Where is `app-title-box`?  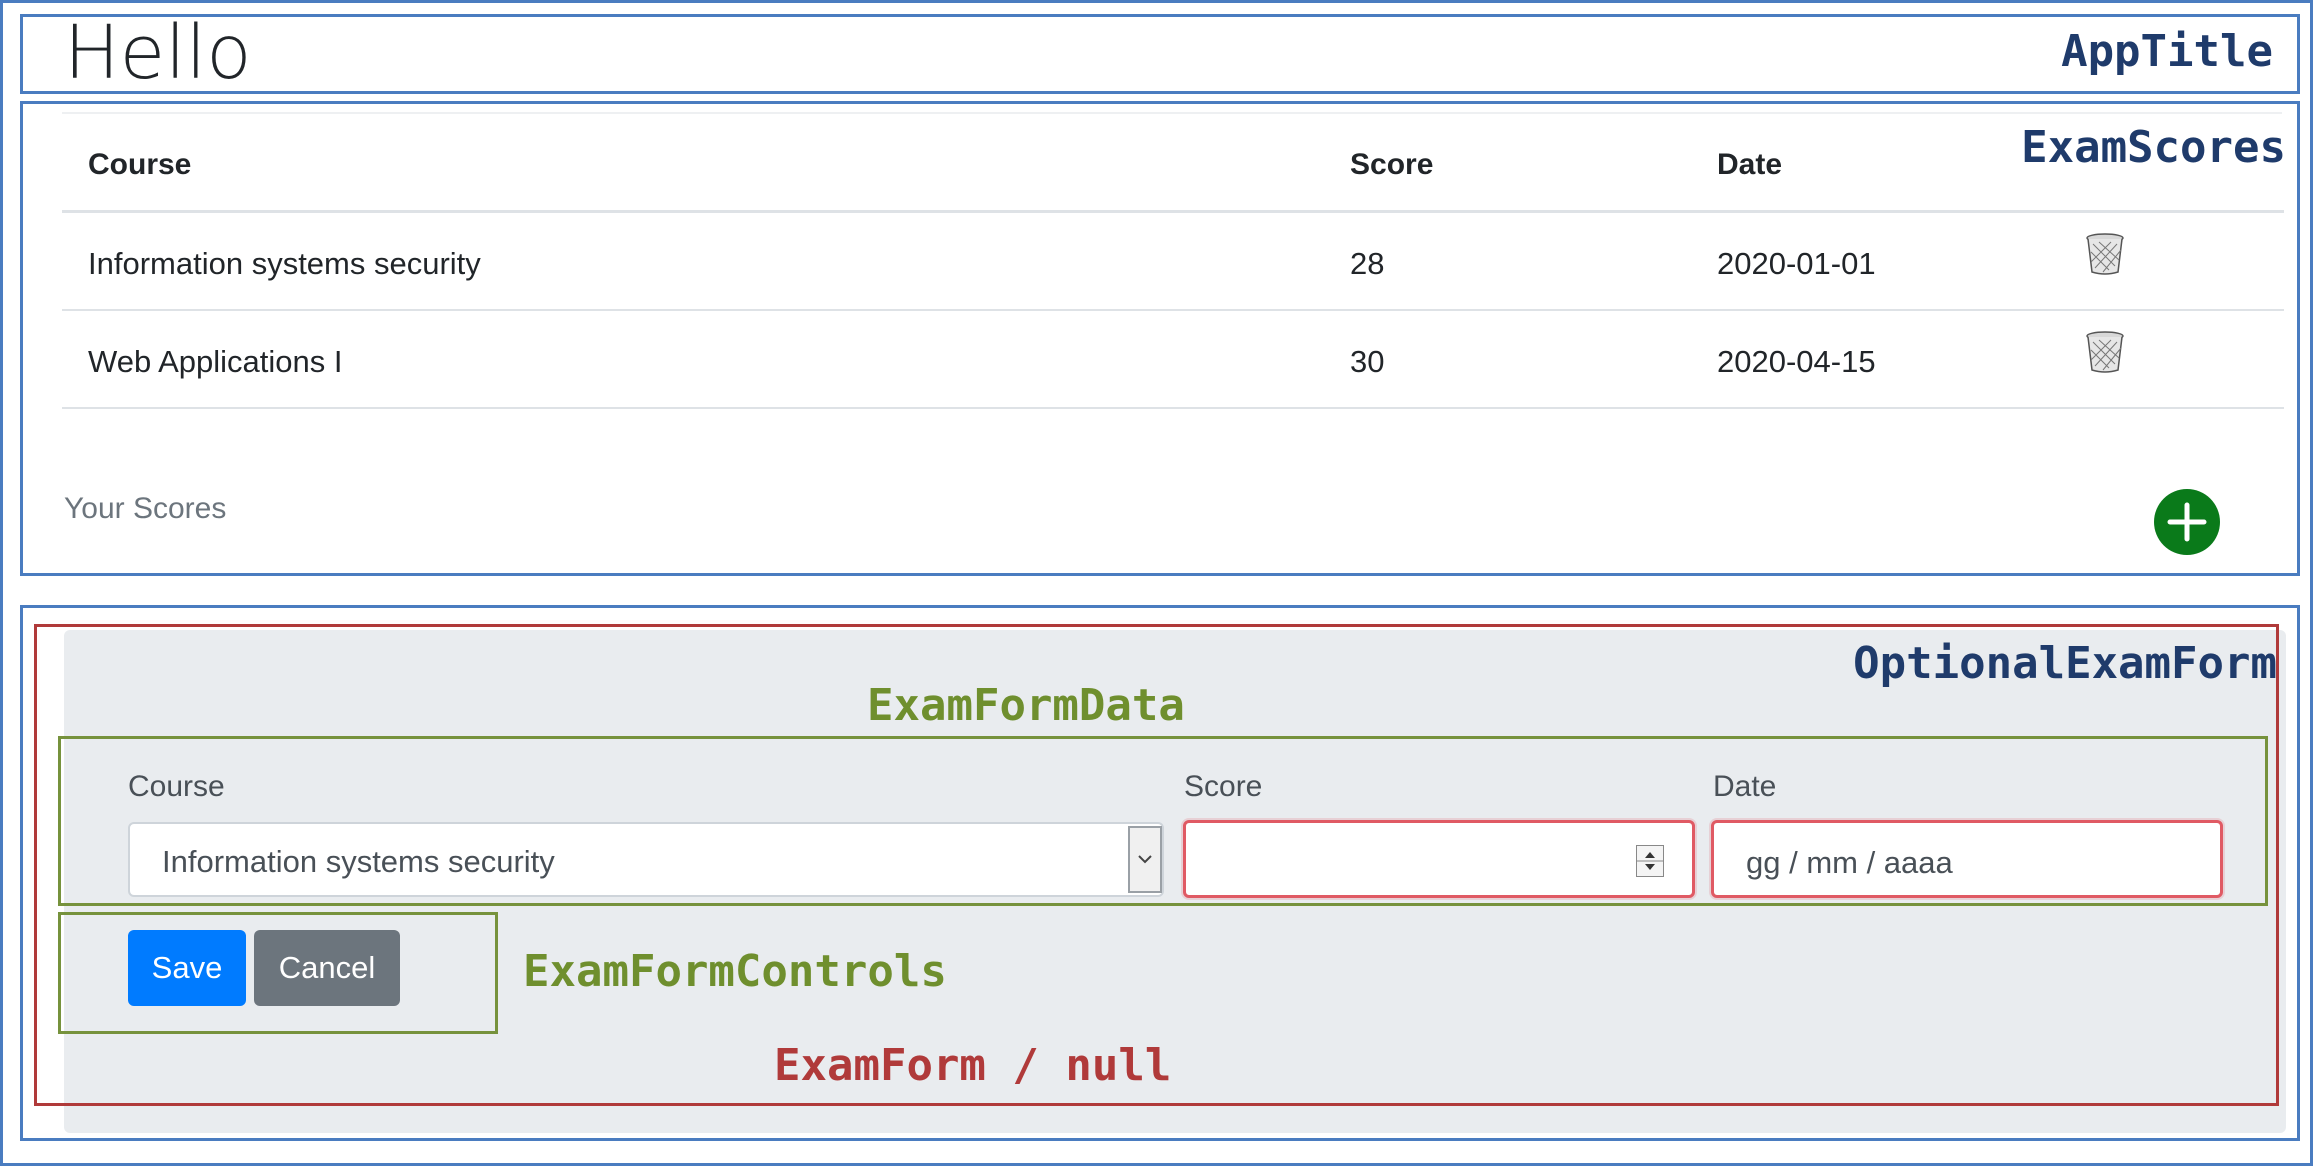
app-title-box is located at coordinates (1160, 54).